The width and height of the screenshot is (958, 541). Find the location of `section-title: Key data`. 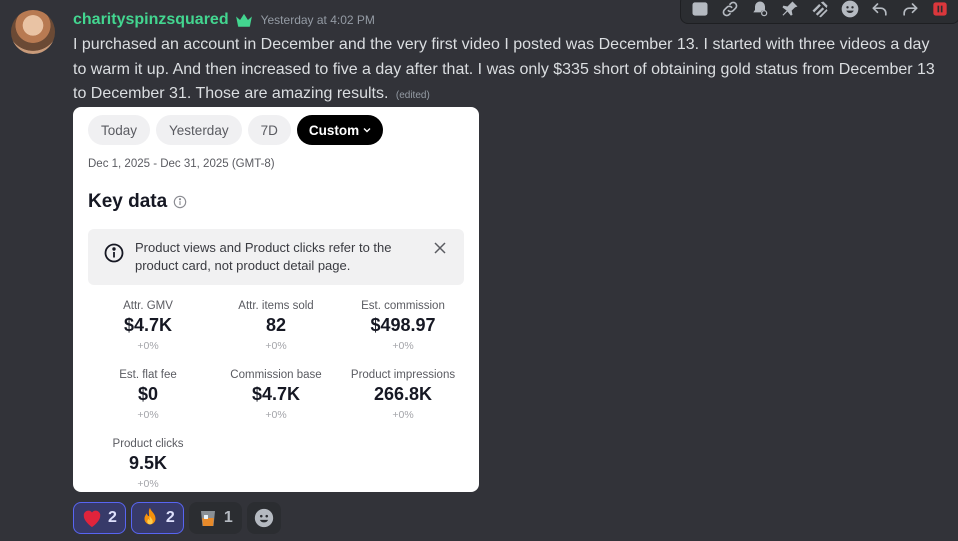

section-title: Key data is located at coordinates (128, 201).